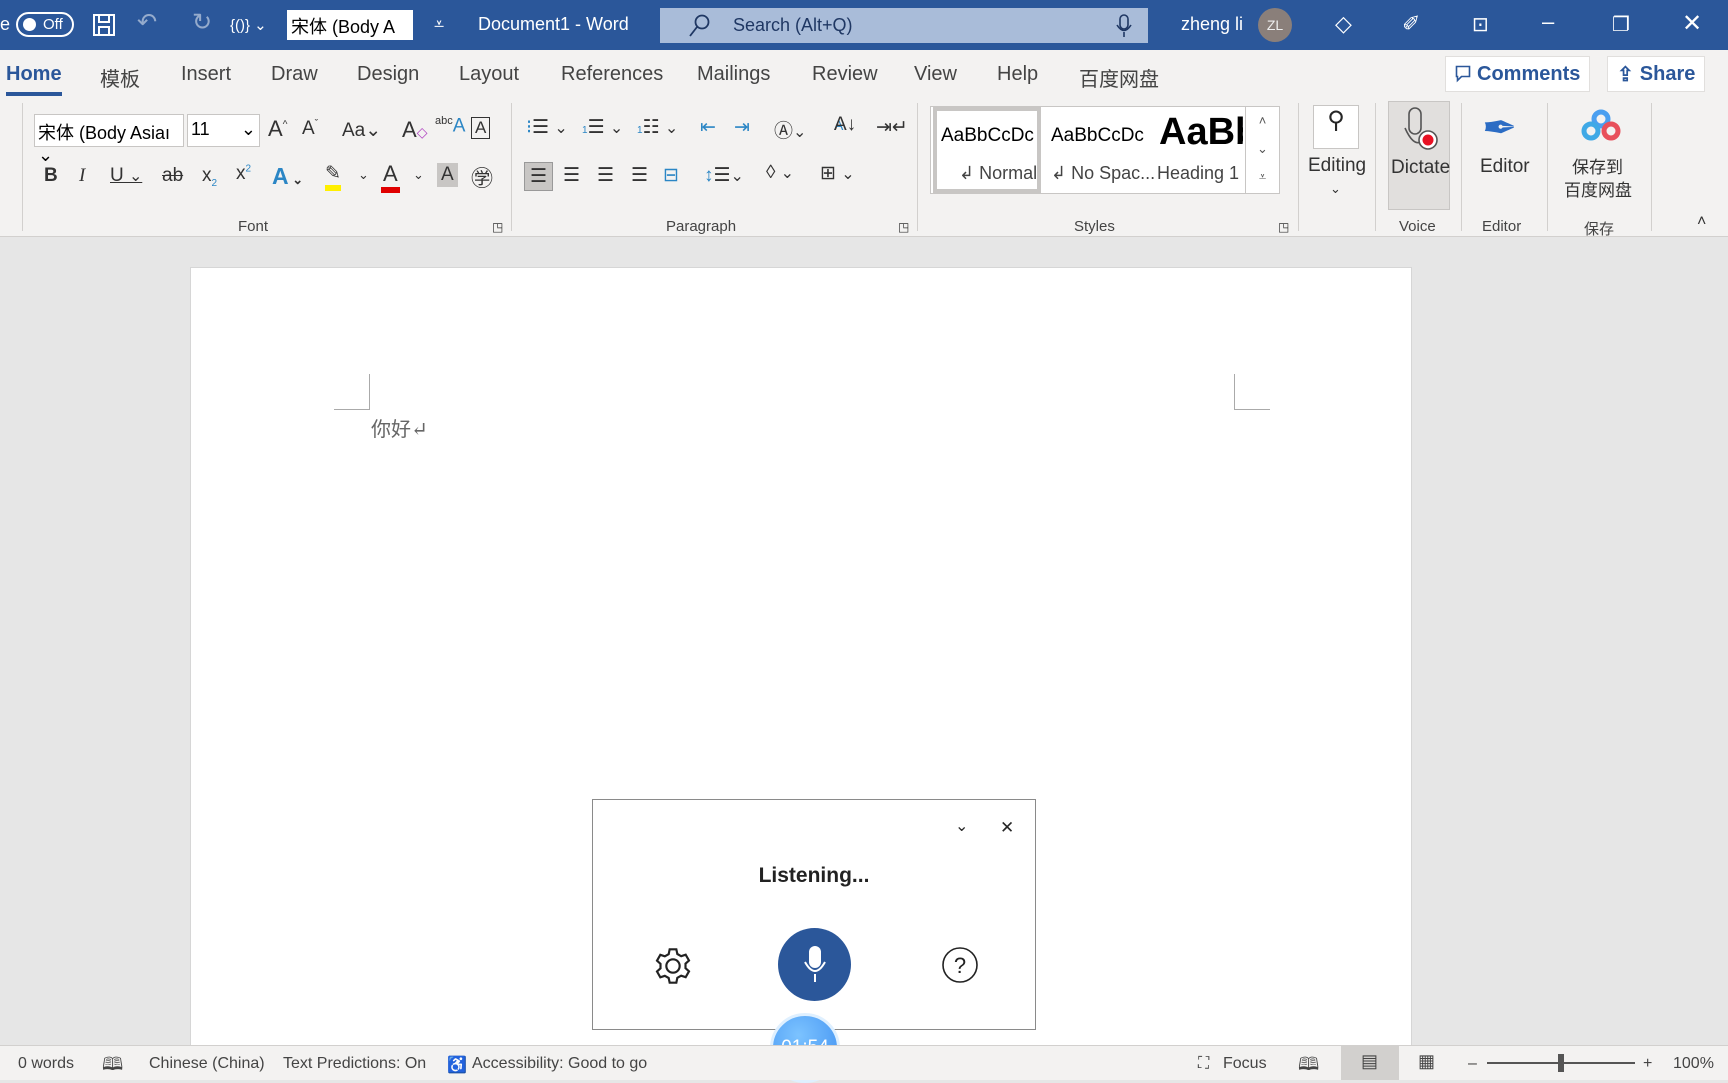 The width and height of the screenshot is (1728, 1083). I want to click on collapse-chevron-icon: ⌄, so click(961, 826).